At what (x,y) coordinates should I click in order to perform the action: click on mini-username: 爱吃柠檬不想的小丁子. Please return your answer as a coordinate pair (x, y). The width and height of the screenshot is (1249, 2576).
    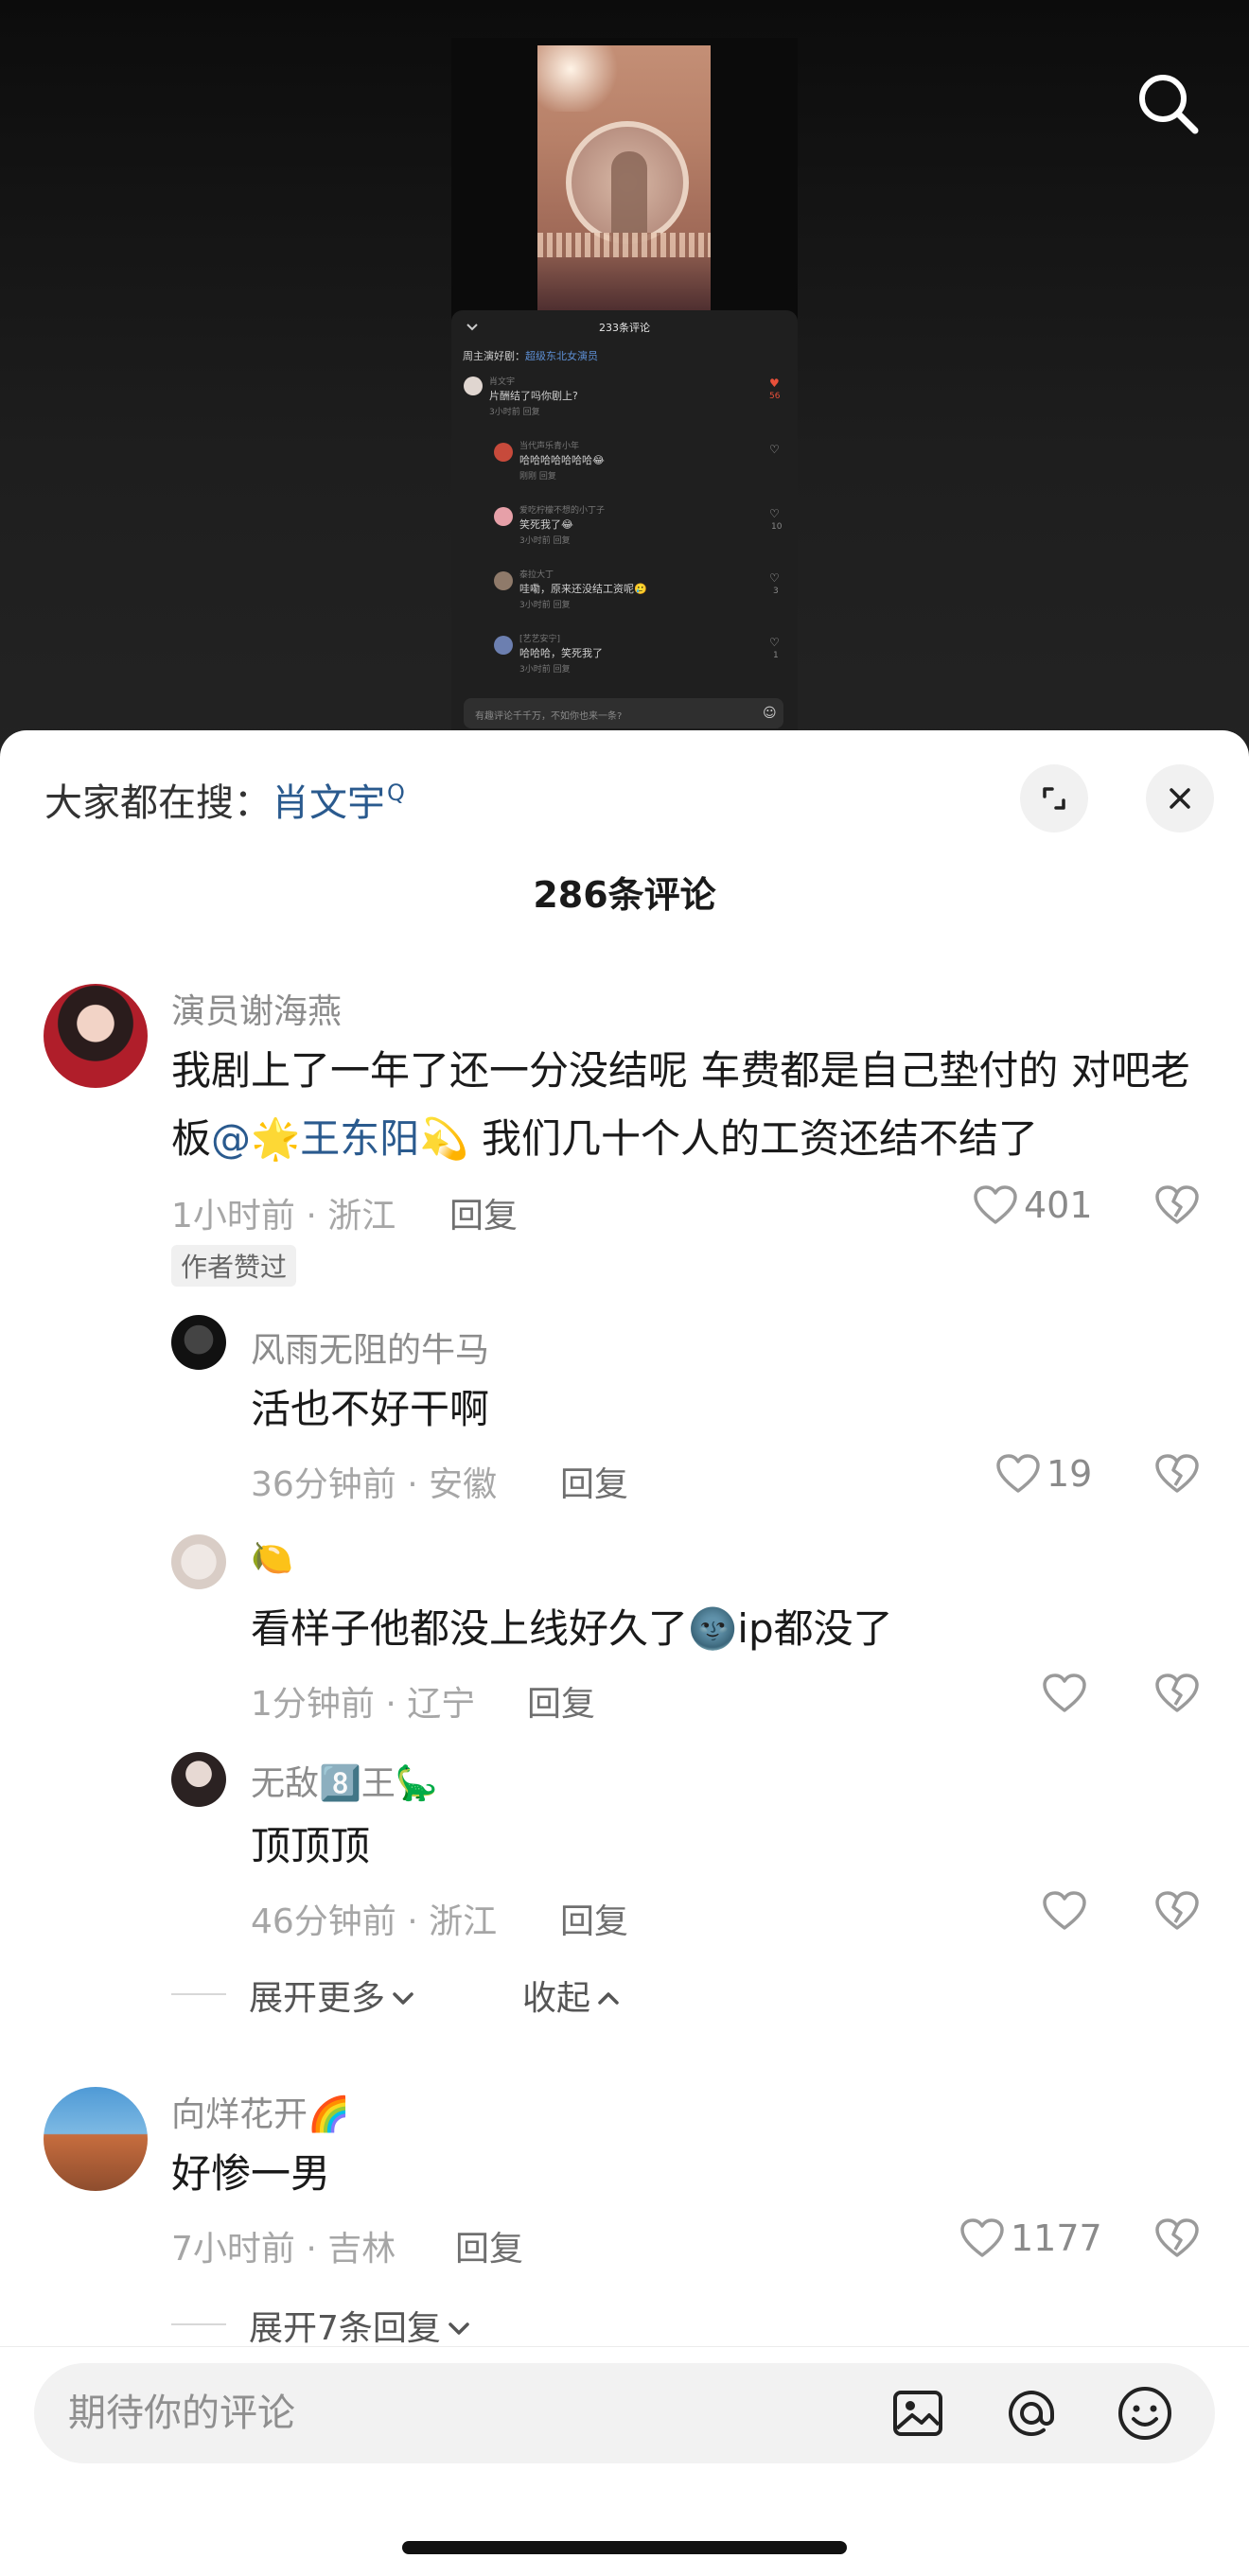
    Looking at the image, I should click on (562, 511).